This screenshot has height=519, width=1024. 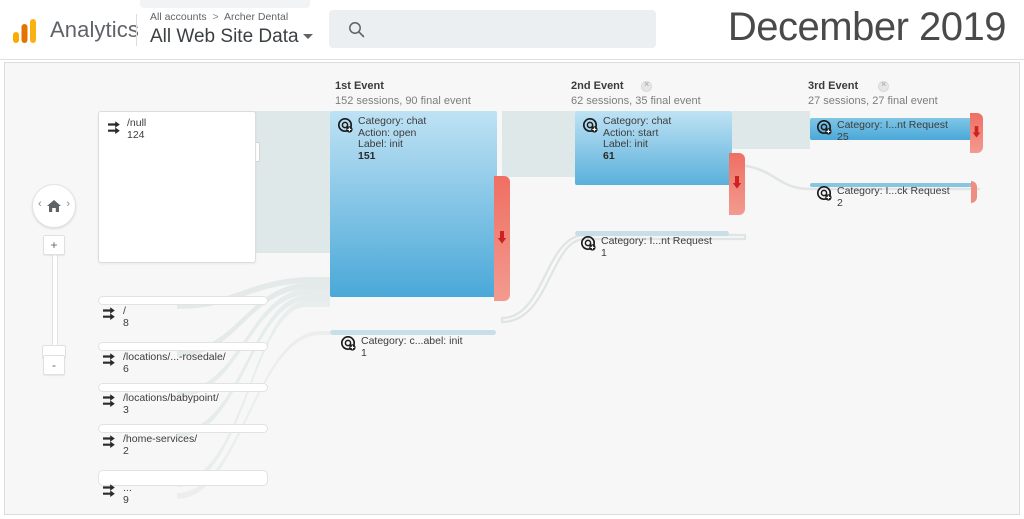 I want to click on event-node-text: Category: I...ck Request 2, so click(x=893, y=197).